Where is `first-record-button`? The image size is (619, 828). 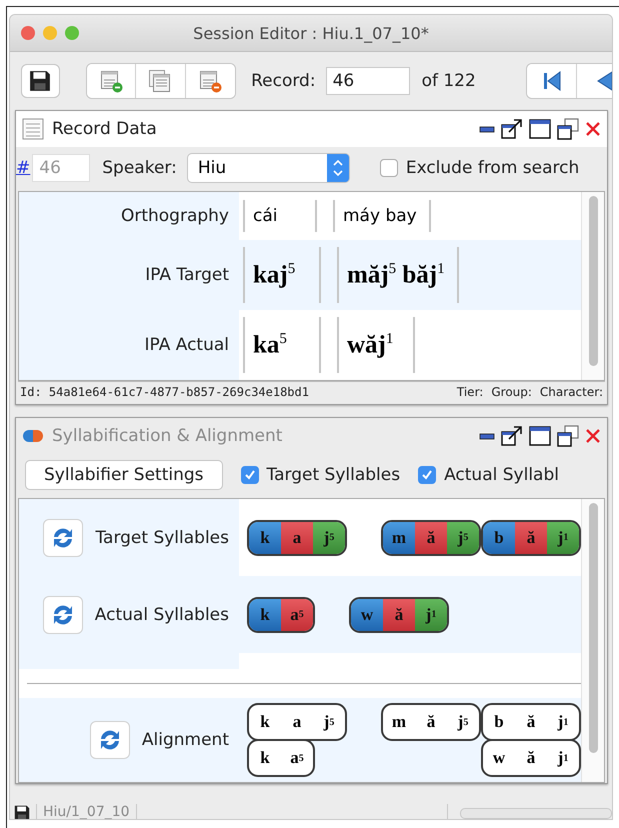 first-record-button is located at coordinates (552, 81).